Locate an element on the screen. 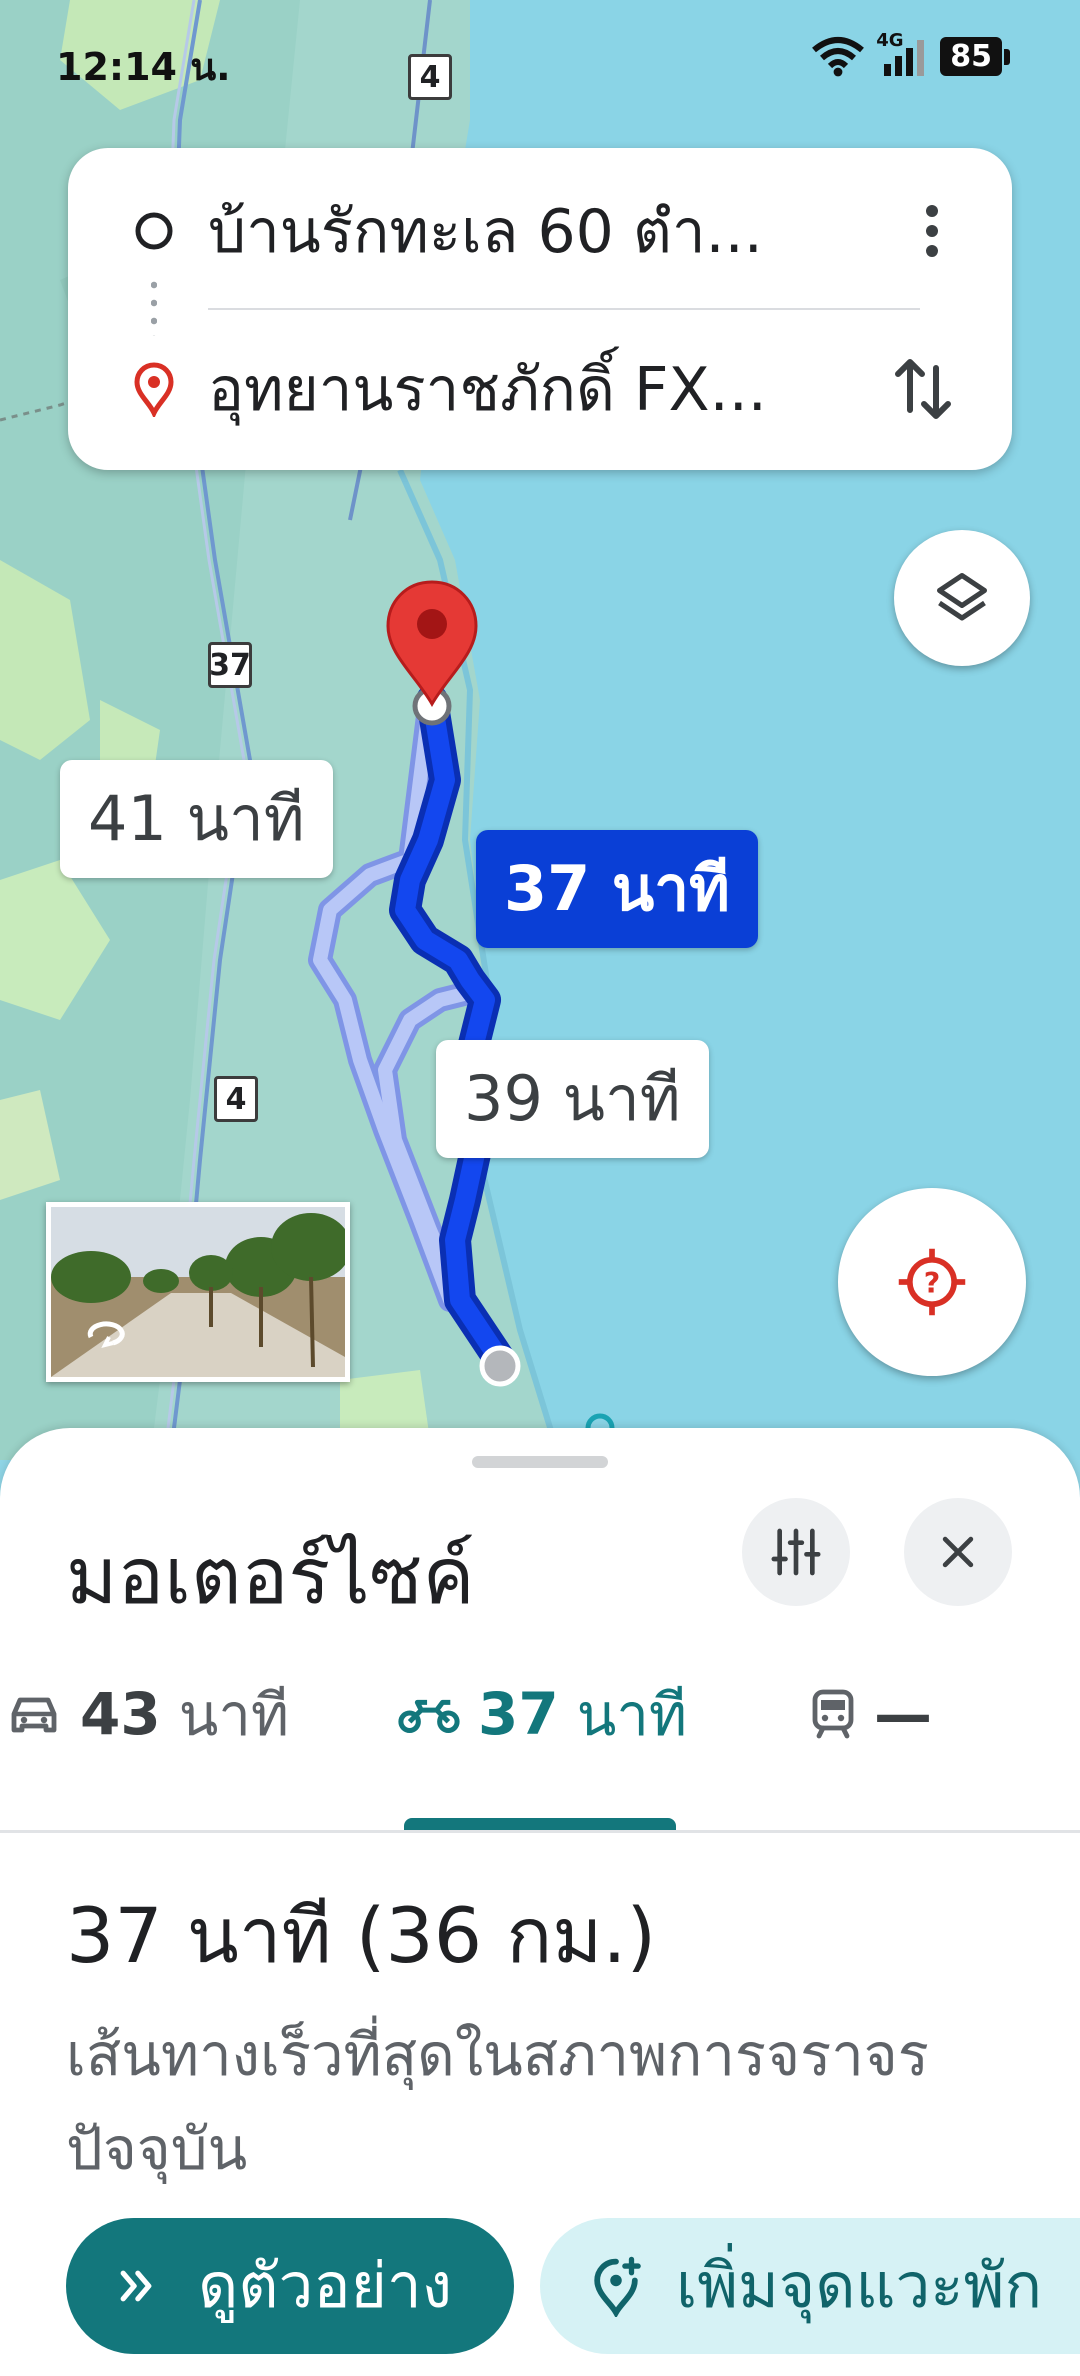 The image size is (1080, 2376). preview-button: ดูตัวอย่าง is located at coordinates (290, 2286).